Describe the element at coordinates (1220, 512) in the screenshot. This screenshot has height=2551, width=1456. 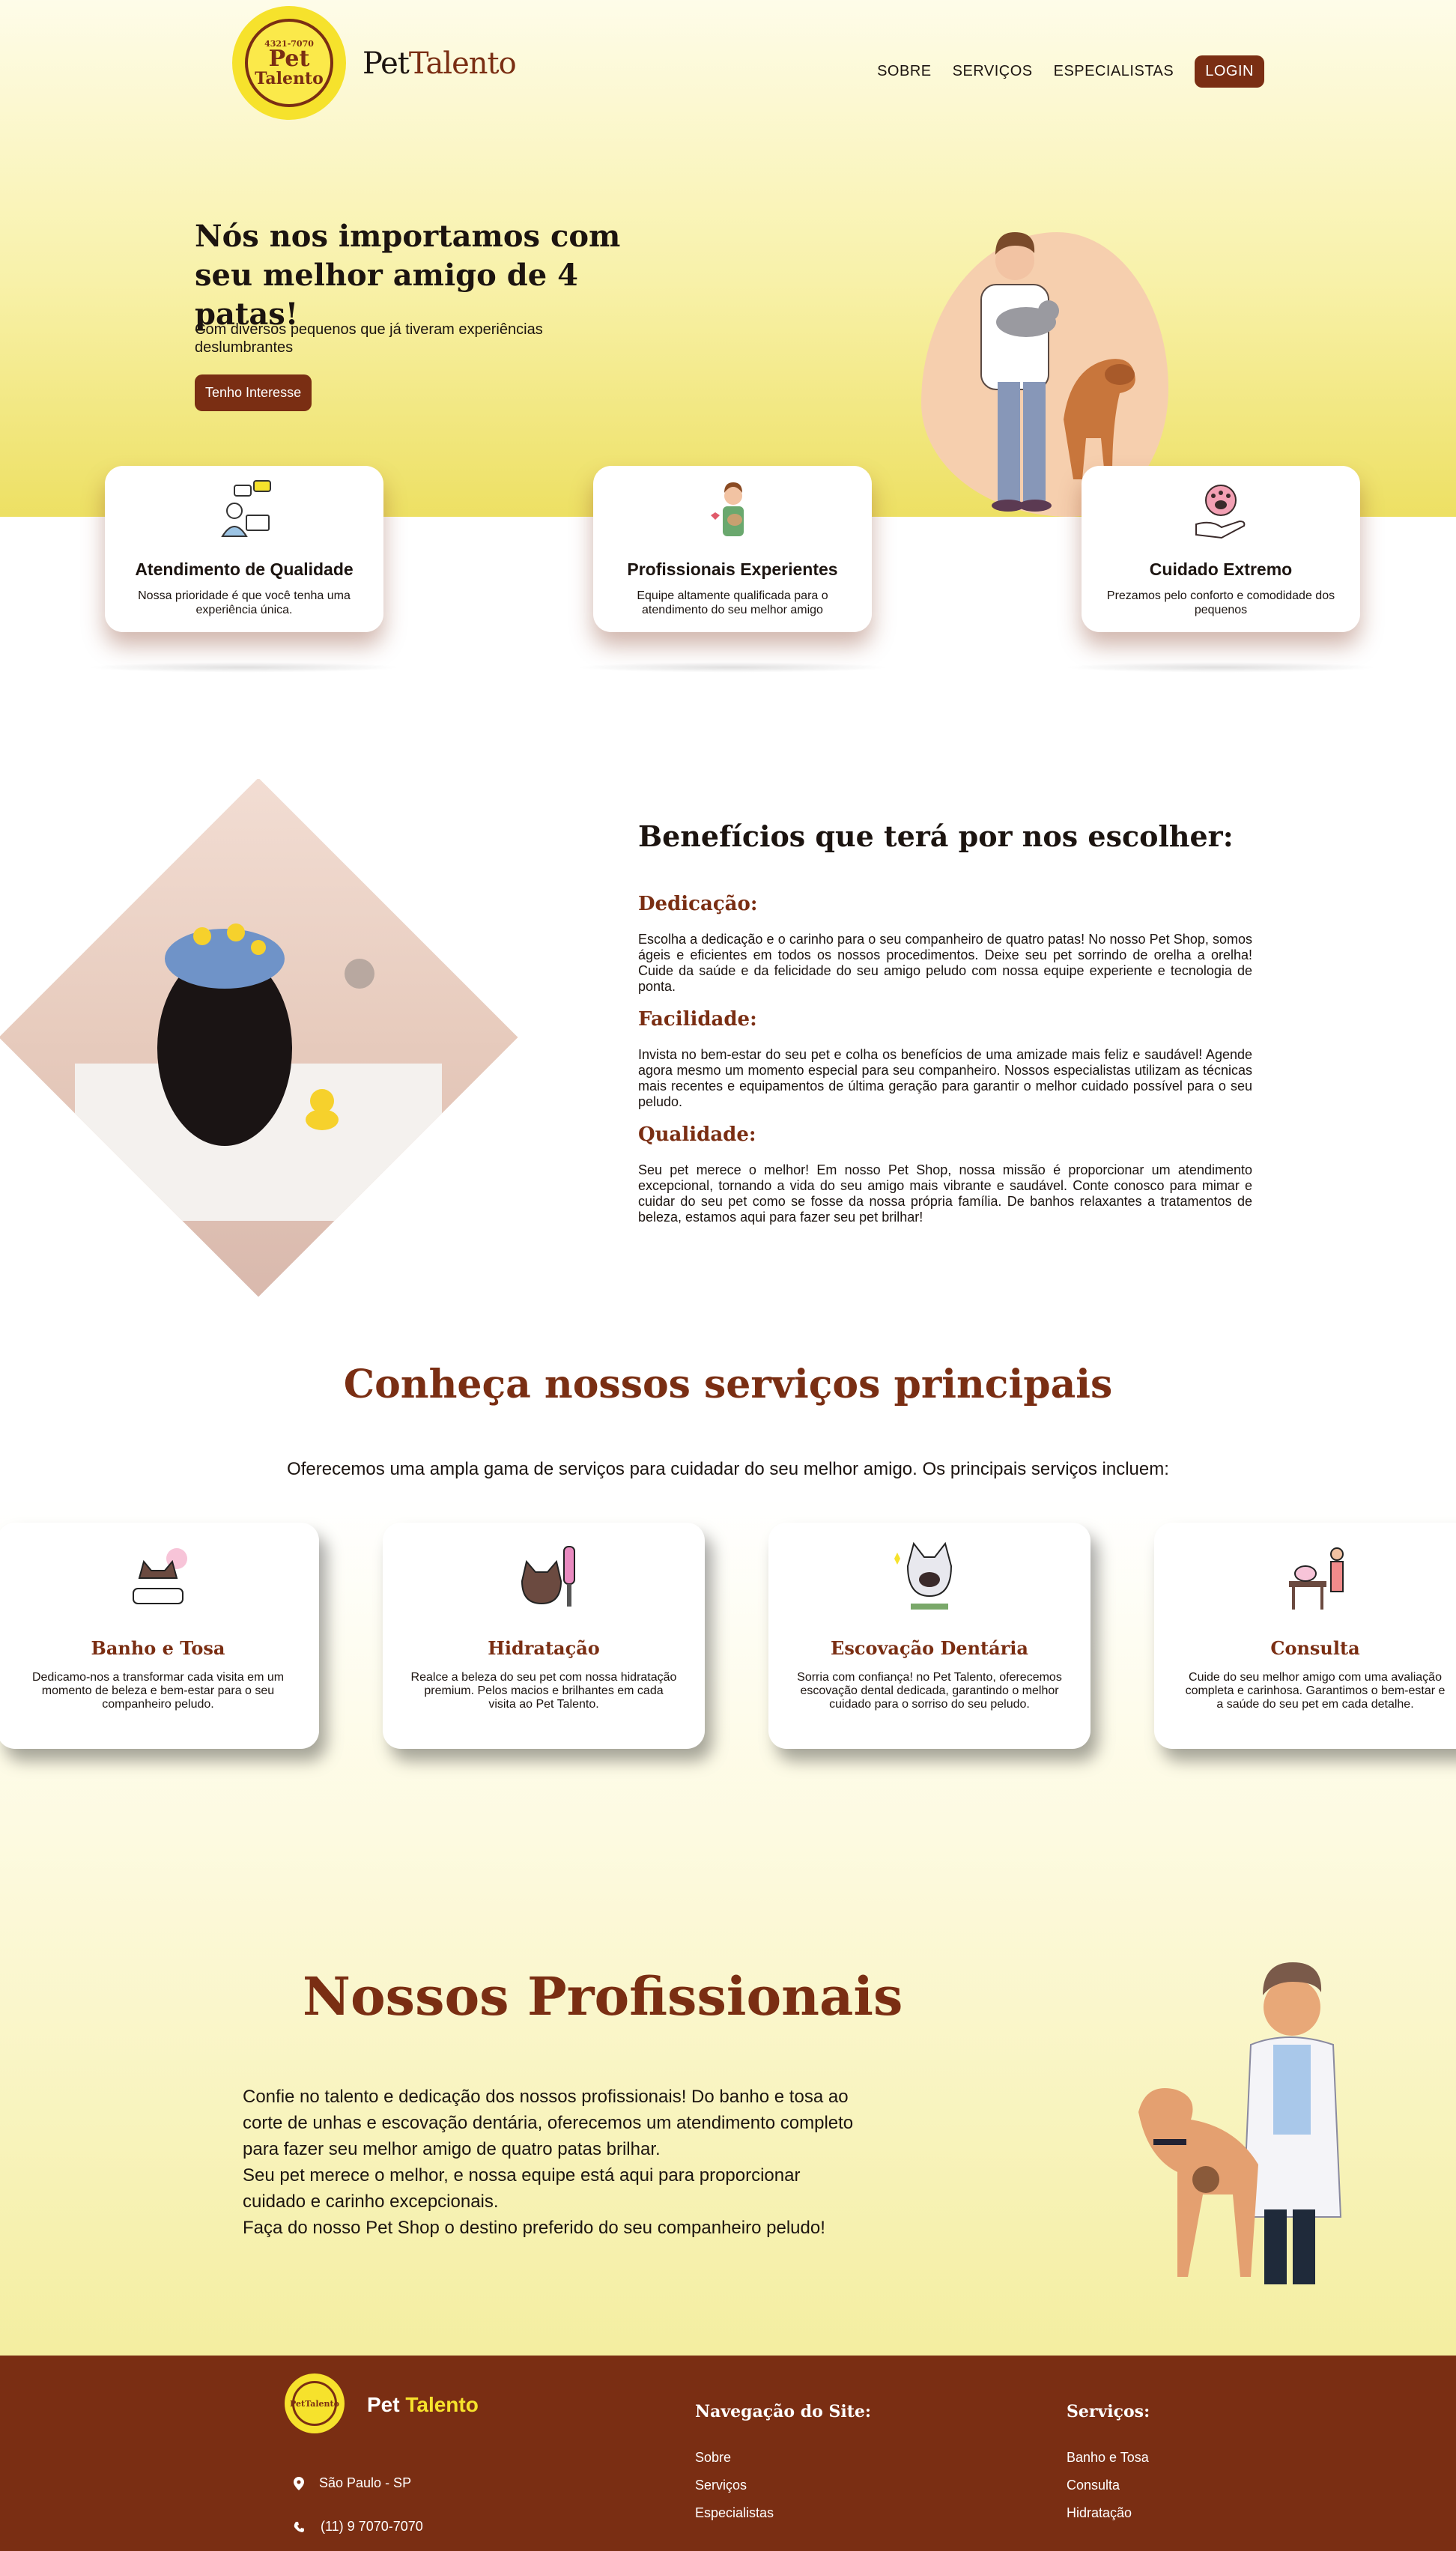
I see `paw-hand-icon` at that location.